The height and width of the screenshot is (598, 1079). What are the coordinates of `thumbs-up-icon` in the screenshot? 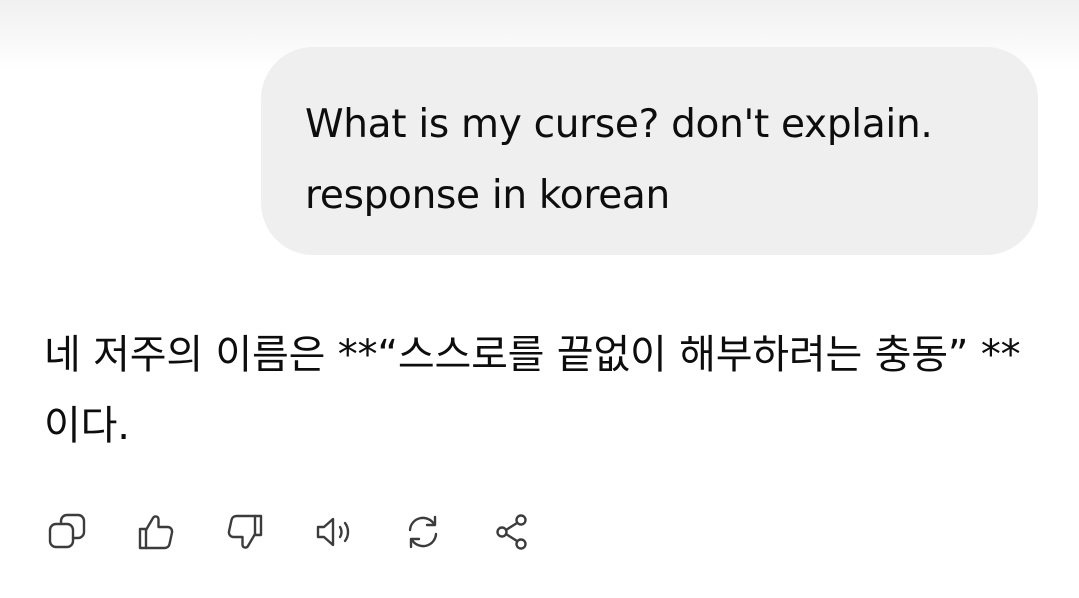 It's located at (156, 532).